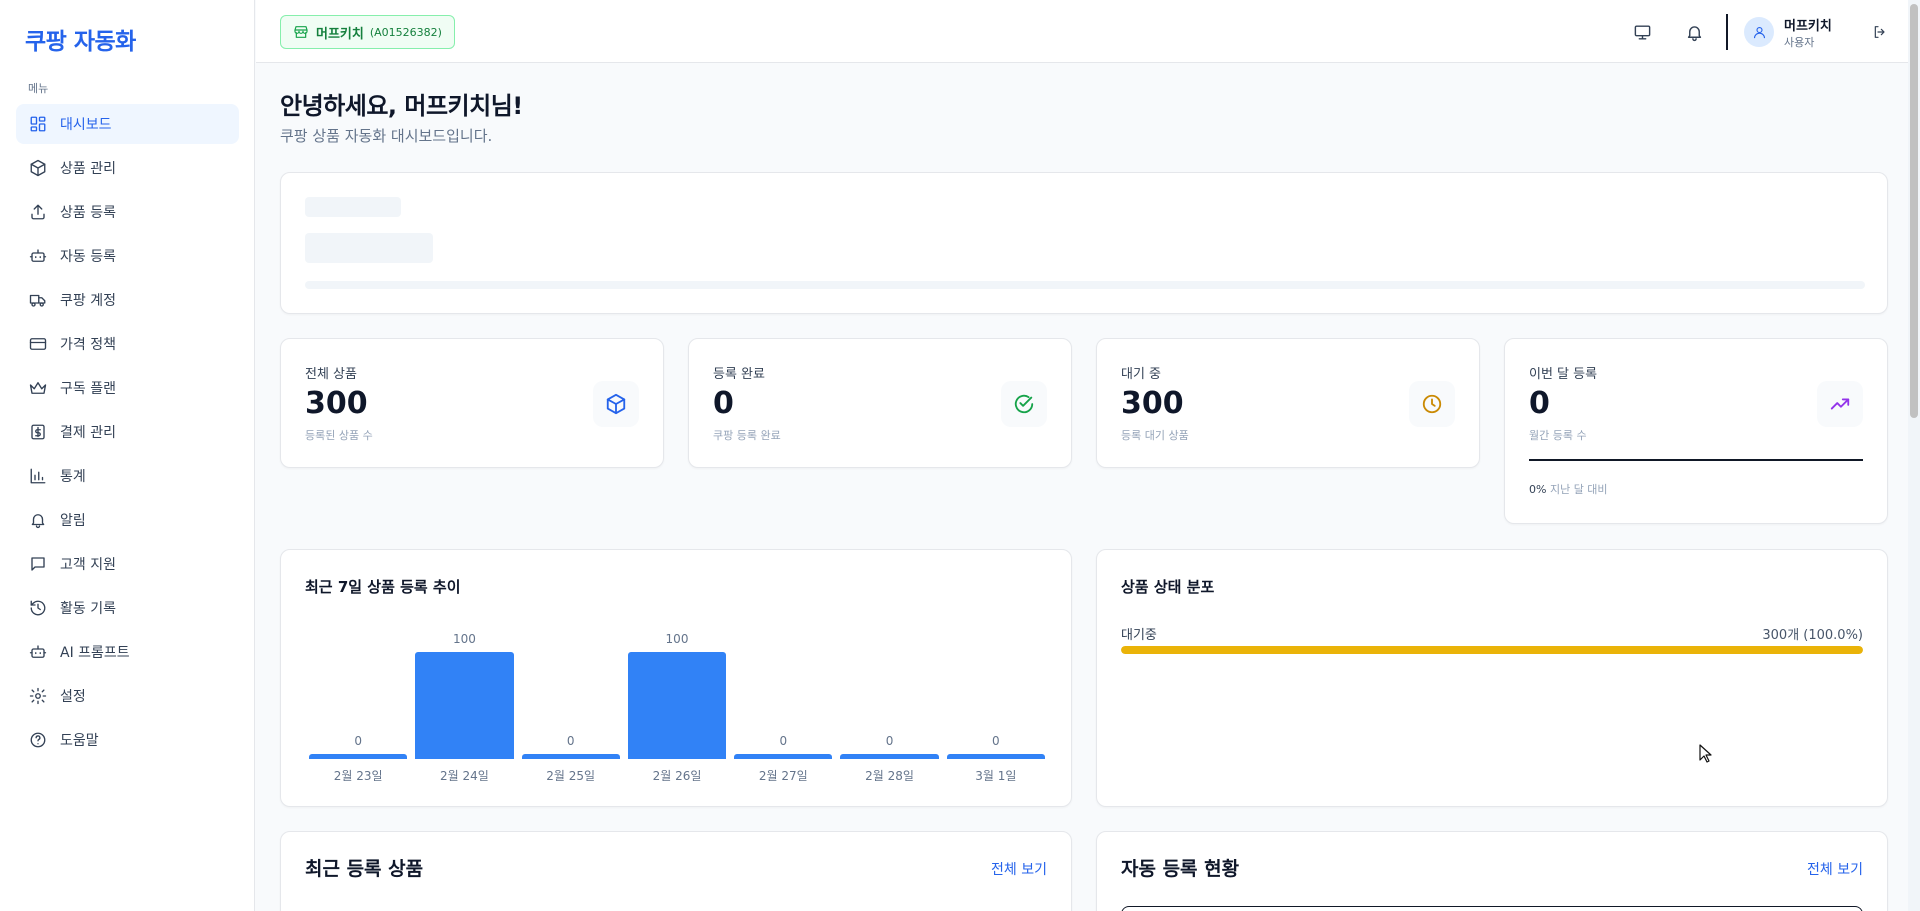 The width and height of the screenshot is (1920, 911). I want to click on store-name: 머프키치, so click(340, 34).